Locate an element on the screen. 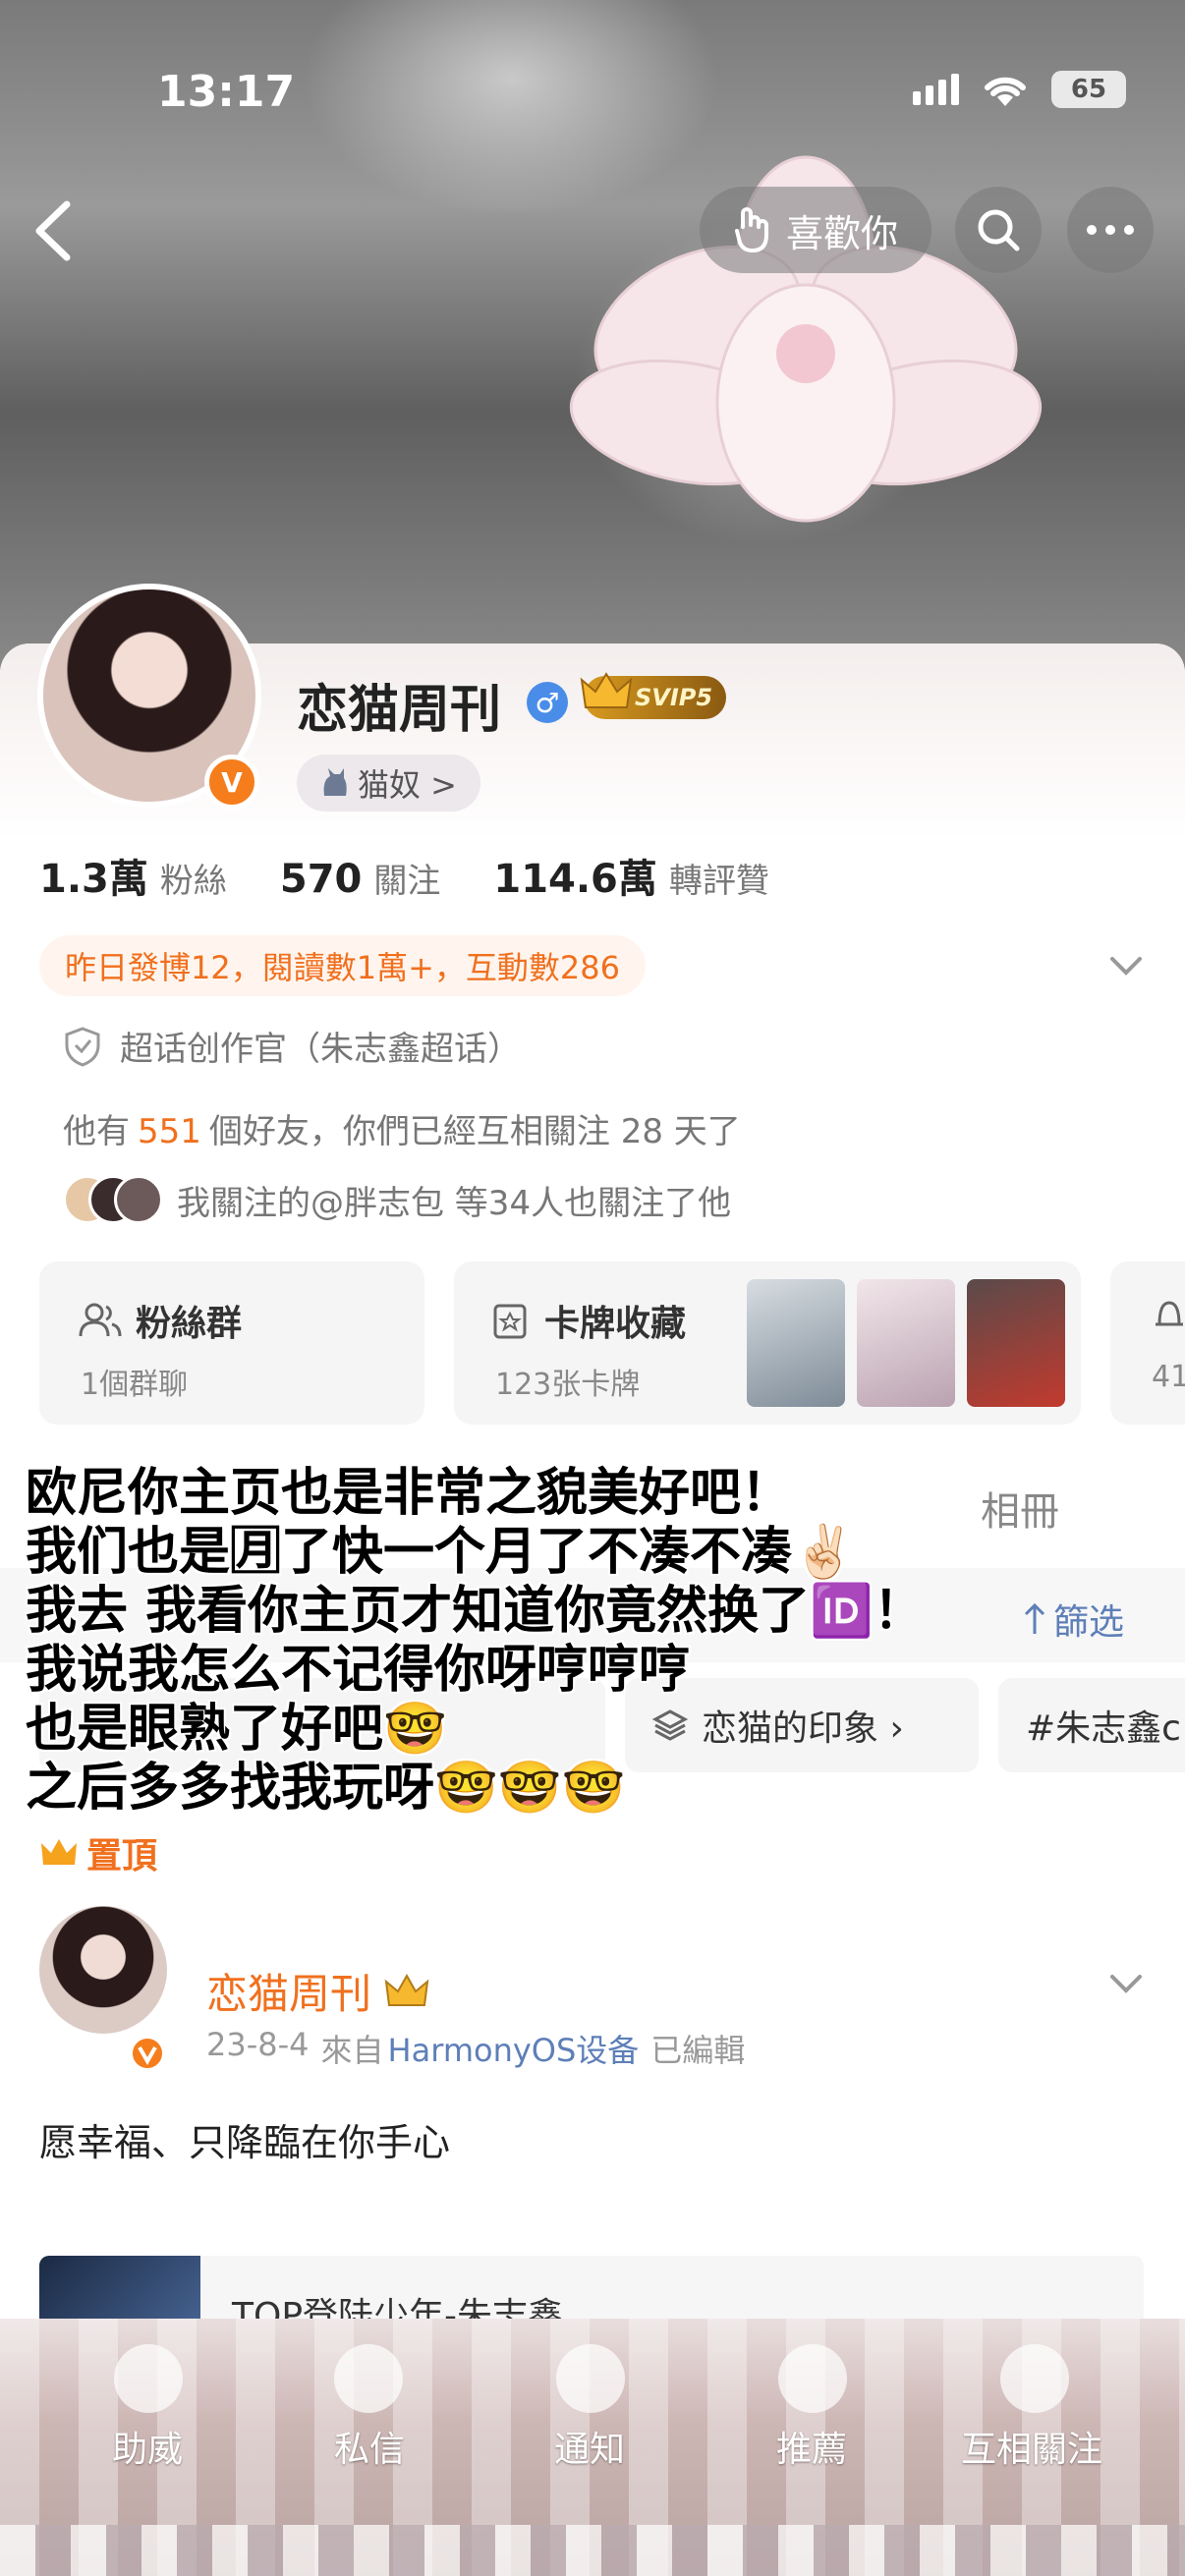 Image resolution: width=1185 pixels, height=2576 pixels. reposts-count: 114.6萬 is located at coordinates (575, 879).